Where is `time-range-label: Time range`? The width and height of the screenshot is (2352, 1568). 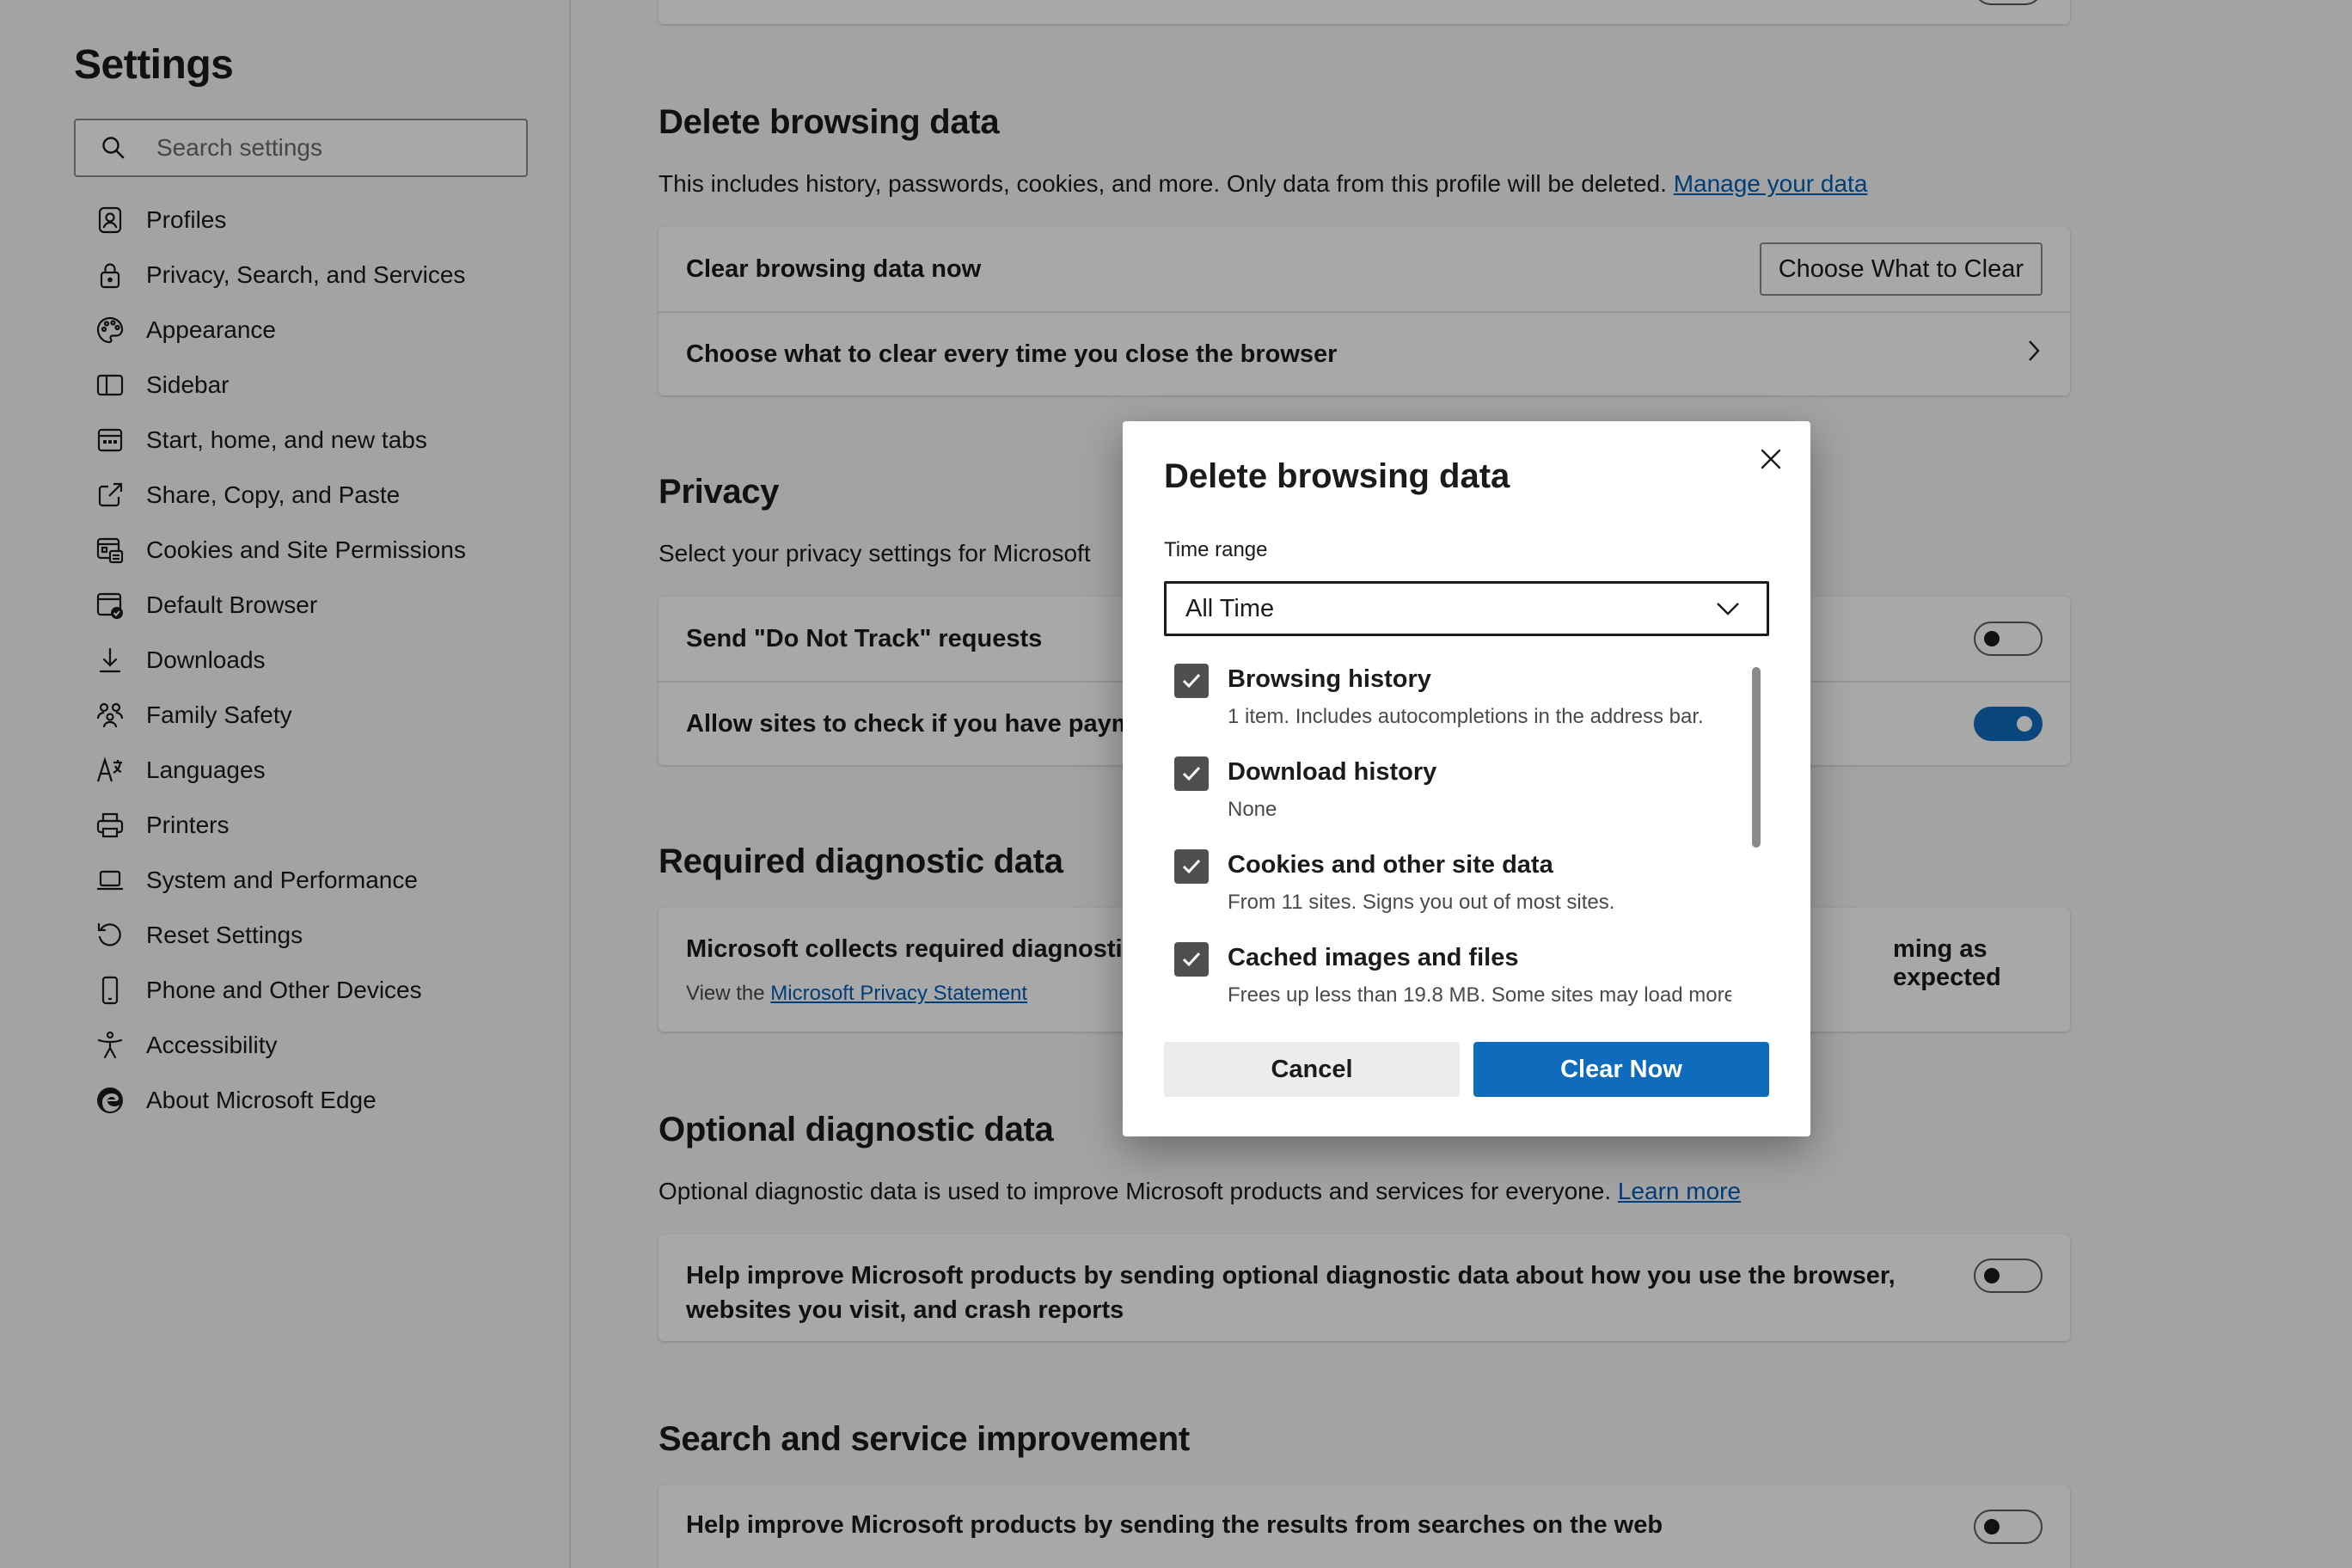
time-range-label: Time range is located at coordinates (1216, 549).